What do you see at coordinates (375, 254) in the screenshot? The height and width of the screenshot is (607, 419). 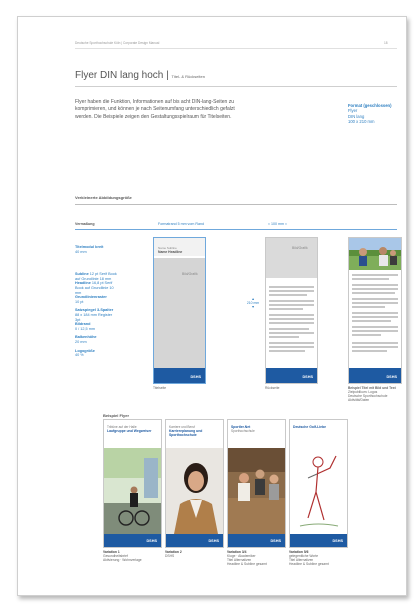 I see `example-photo` at bounding box center [375, 254].